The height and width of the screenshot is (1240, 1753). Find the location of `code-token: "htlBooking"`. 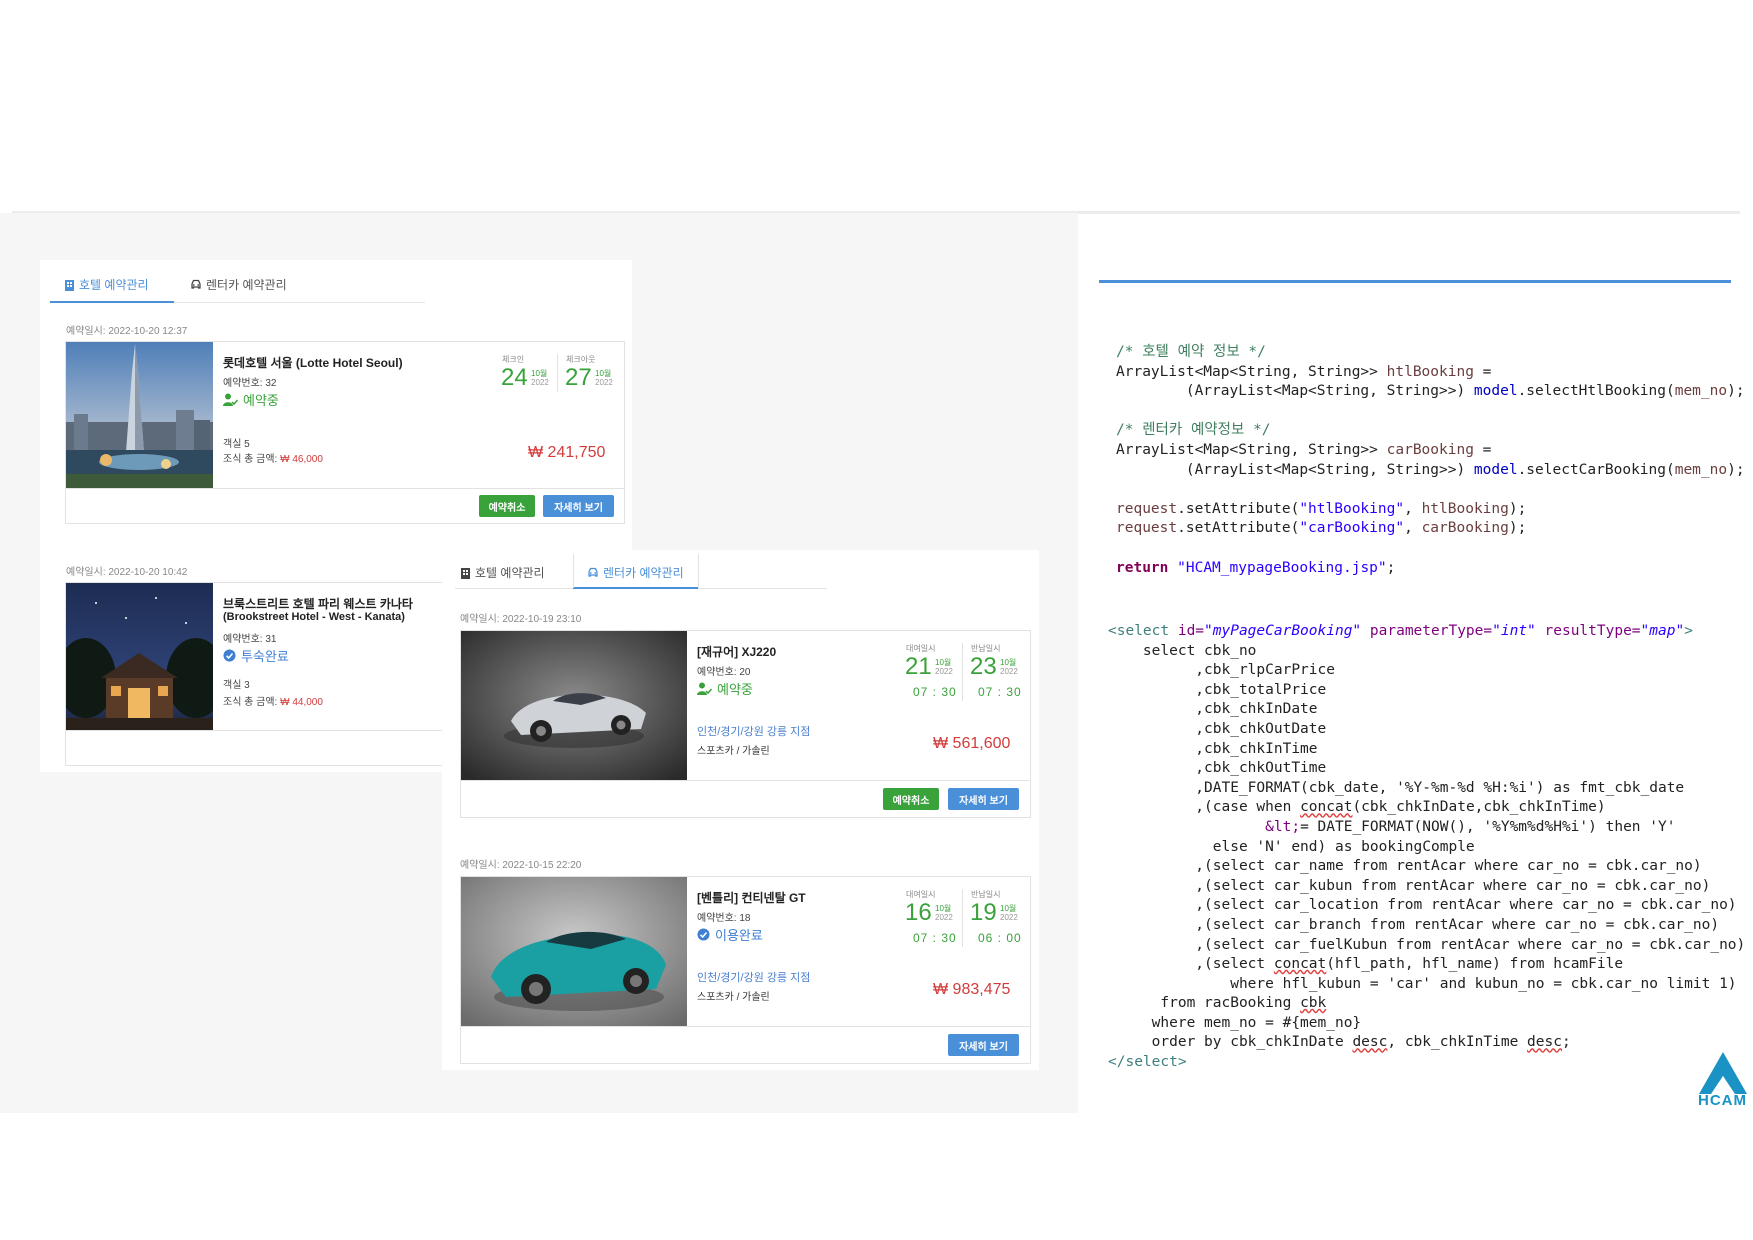

code-token: "htlBooking" is located at coordinates (1352, 508).